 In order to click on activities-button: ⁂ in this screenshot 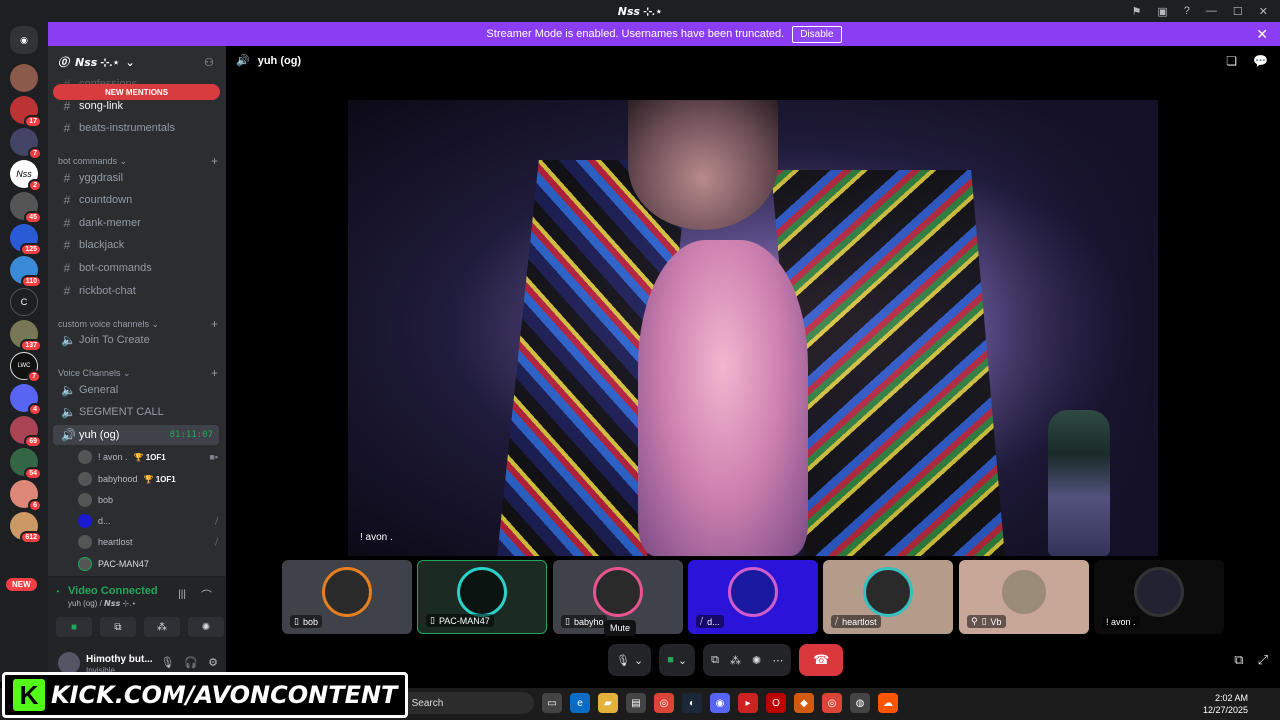, I will do `click(162, 627)`.